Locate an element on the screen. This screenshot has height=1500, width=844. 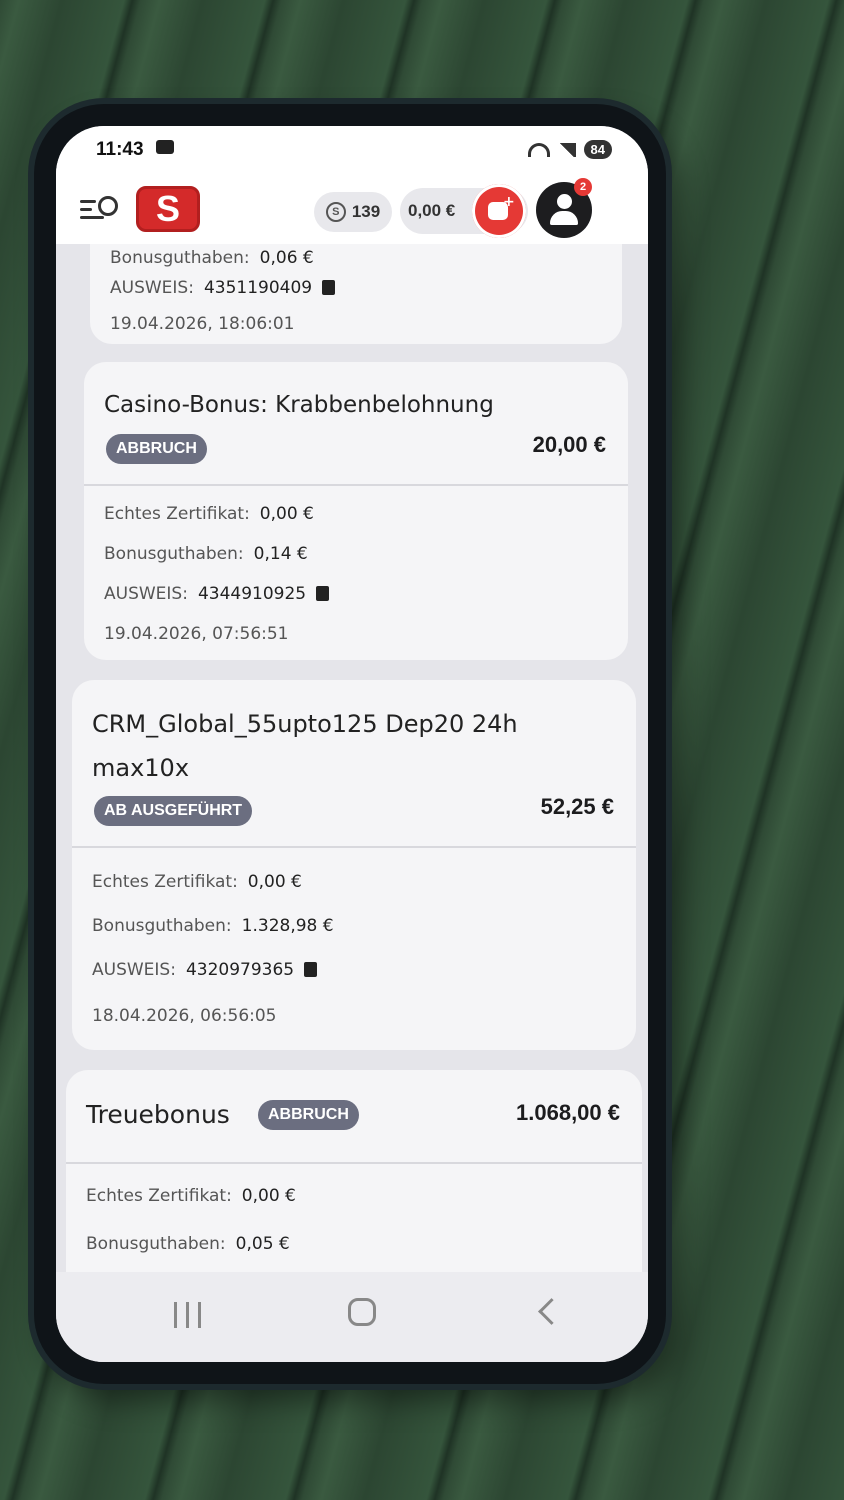
back-icon is located at coordinates (551, 1311).